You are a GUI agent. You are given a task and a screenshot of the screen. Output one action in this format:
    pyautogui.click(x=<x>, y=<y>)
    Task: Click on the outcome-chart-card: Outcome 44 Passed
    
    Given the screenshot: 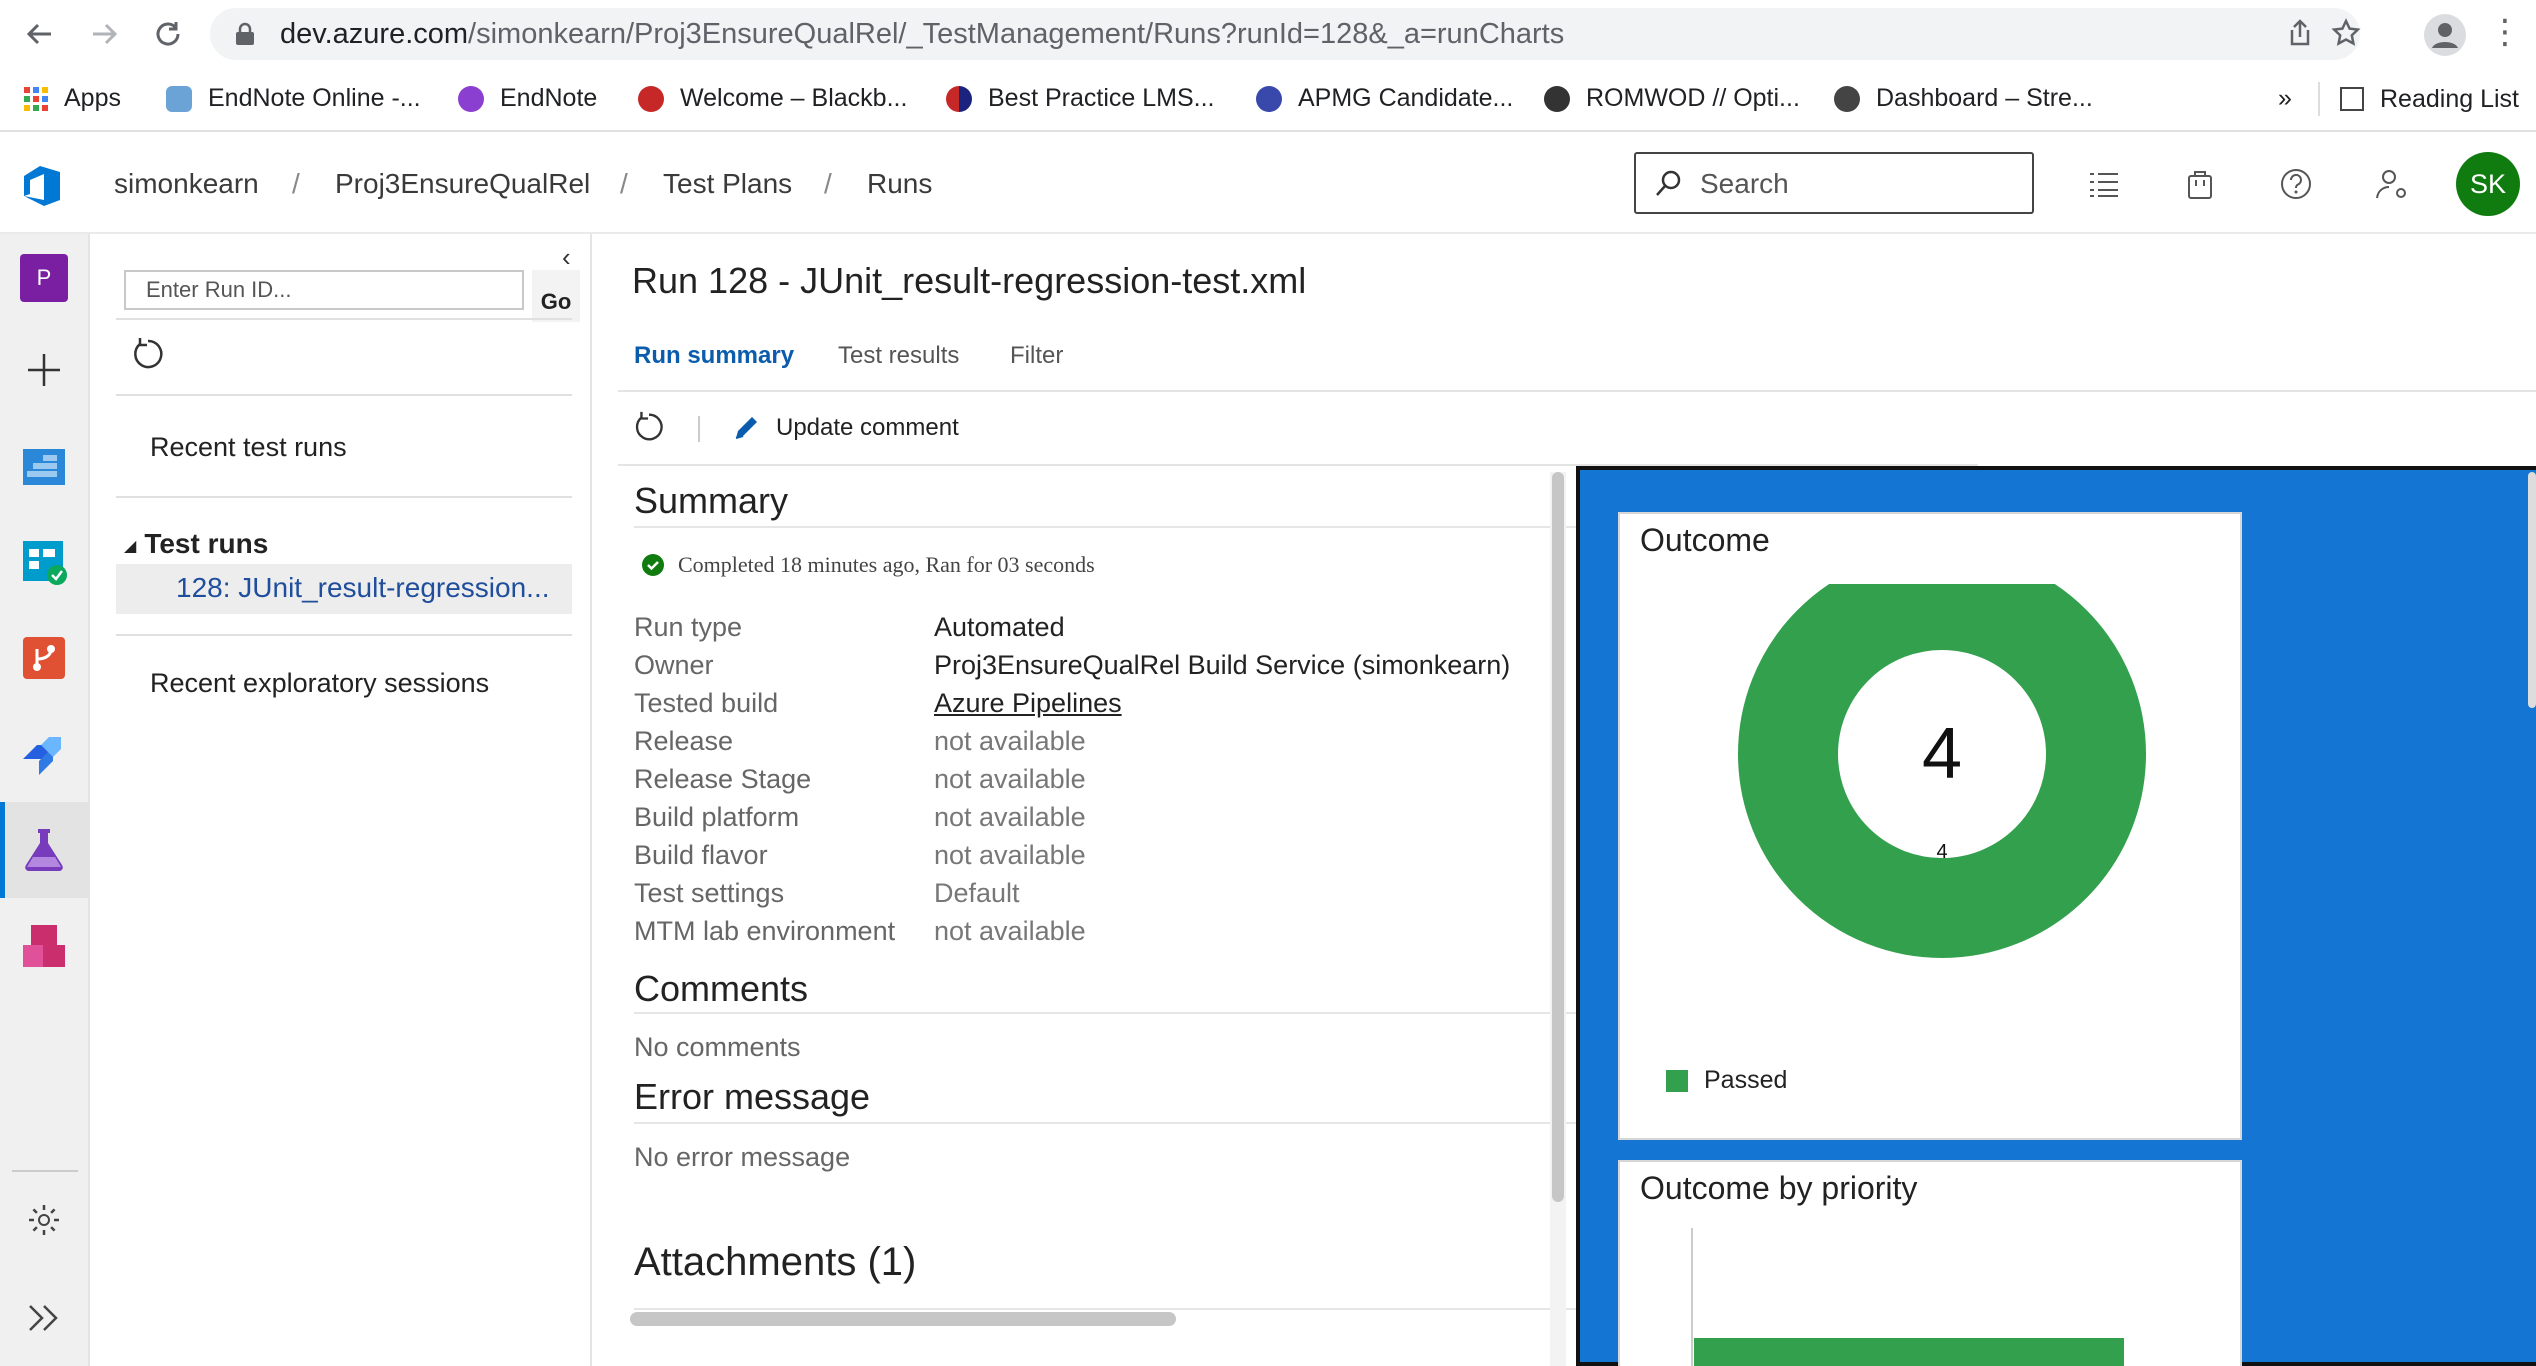 What is the action you would take?
    pyautogui.click(x=1930, y=826)
    